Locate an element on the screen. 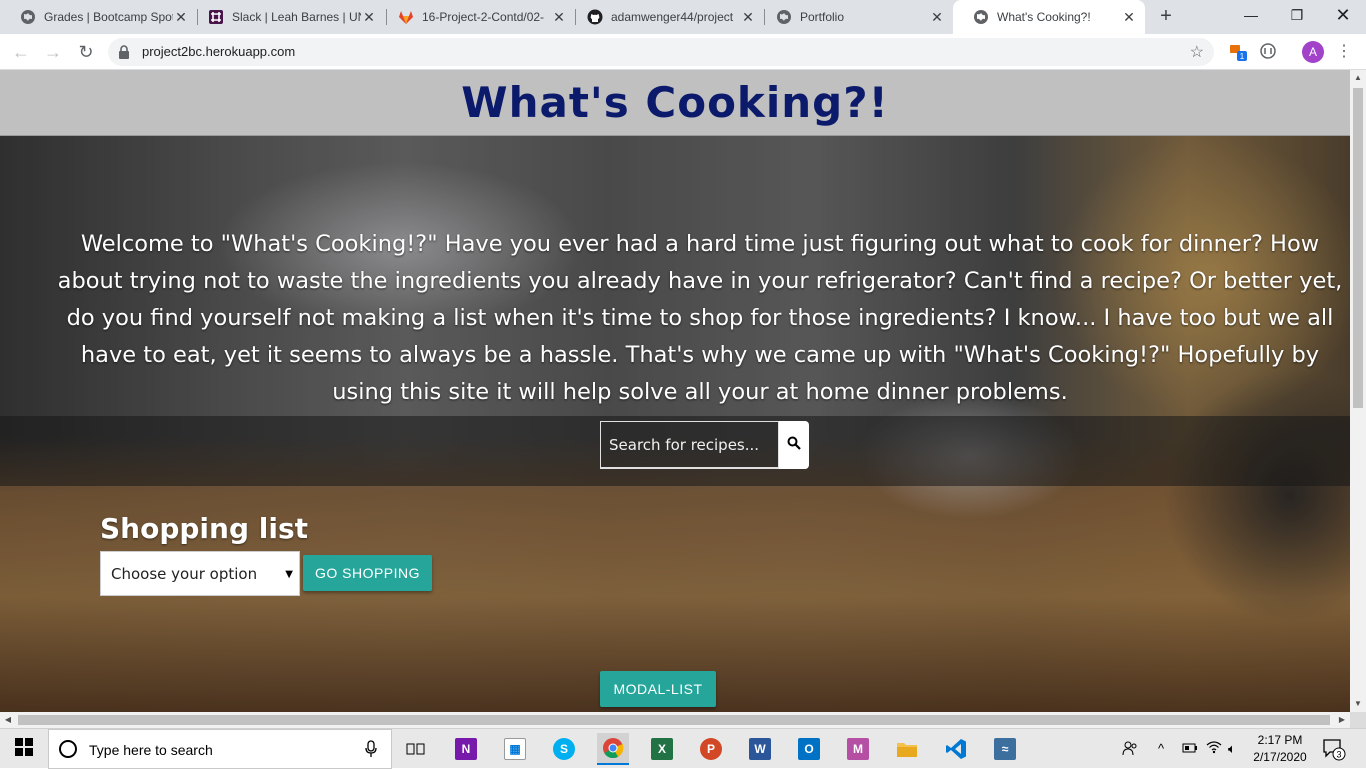  back-button: ← is located at coordinates (21, 52).